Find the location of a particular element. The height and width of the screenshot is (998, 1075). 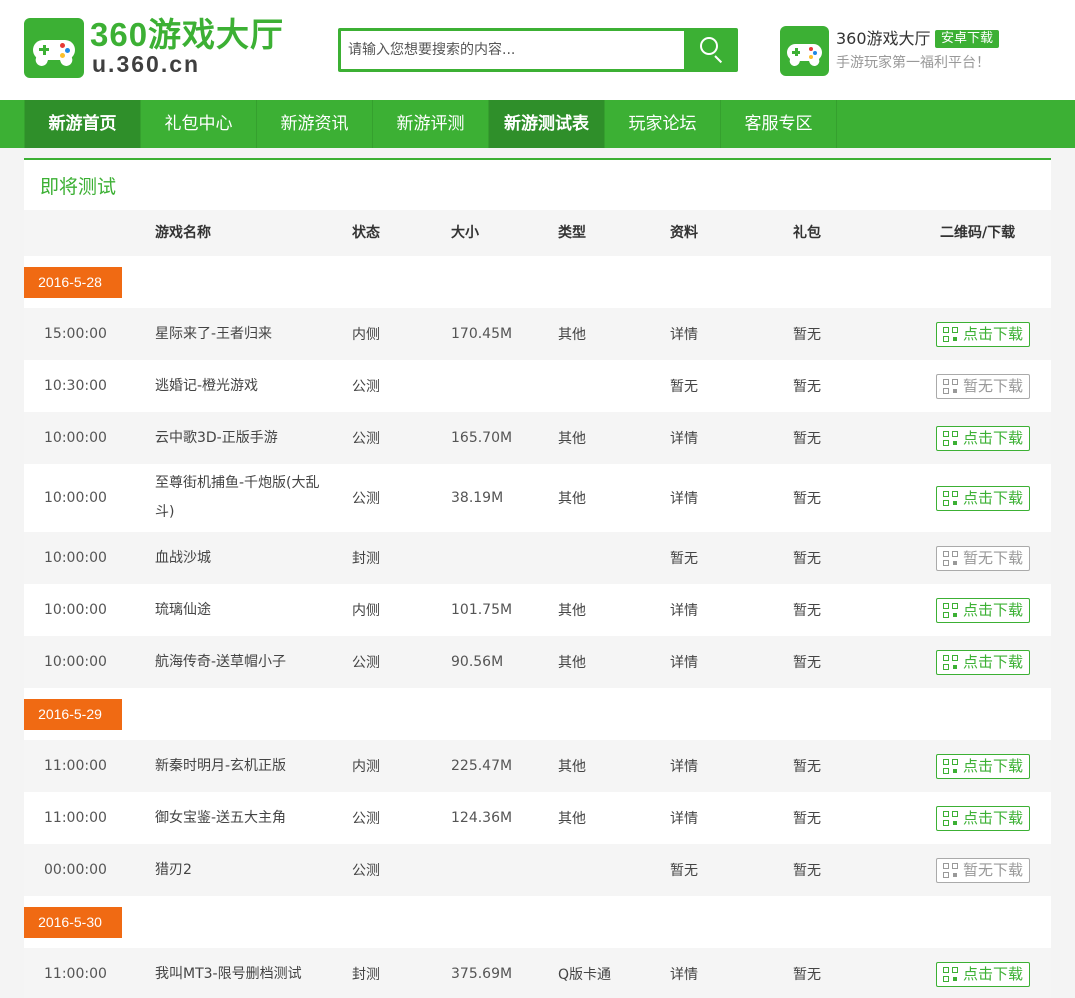

table-row: 15:00:00 星际来了-王者归来 内侧 170.45M 其他 详情 暂无 点击下载 is located at coordinates (537, 334).